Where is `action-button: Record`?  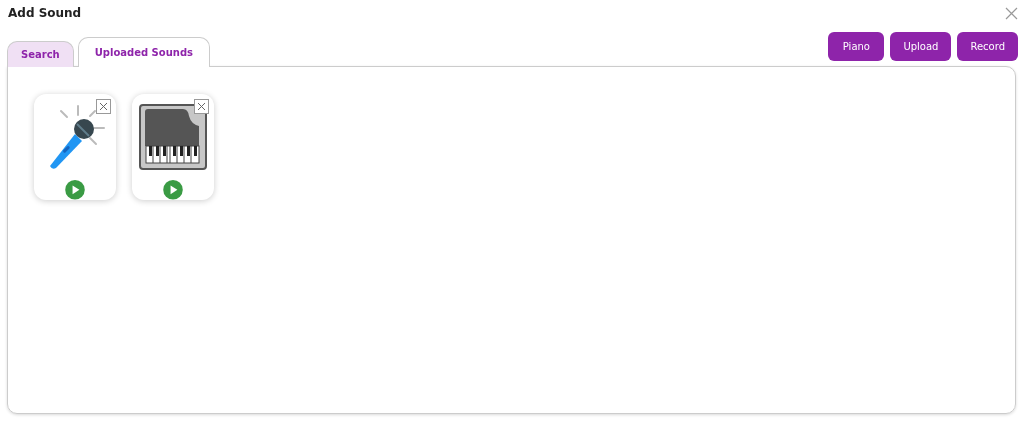
action-button: Record is located at coordinates (987, 46).